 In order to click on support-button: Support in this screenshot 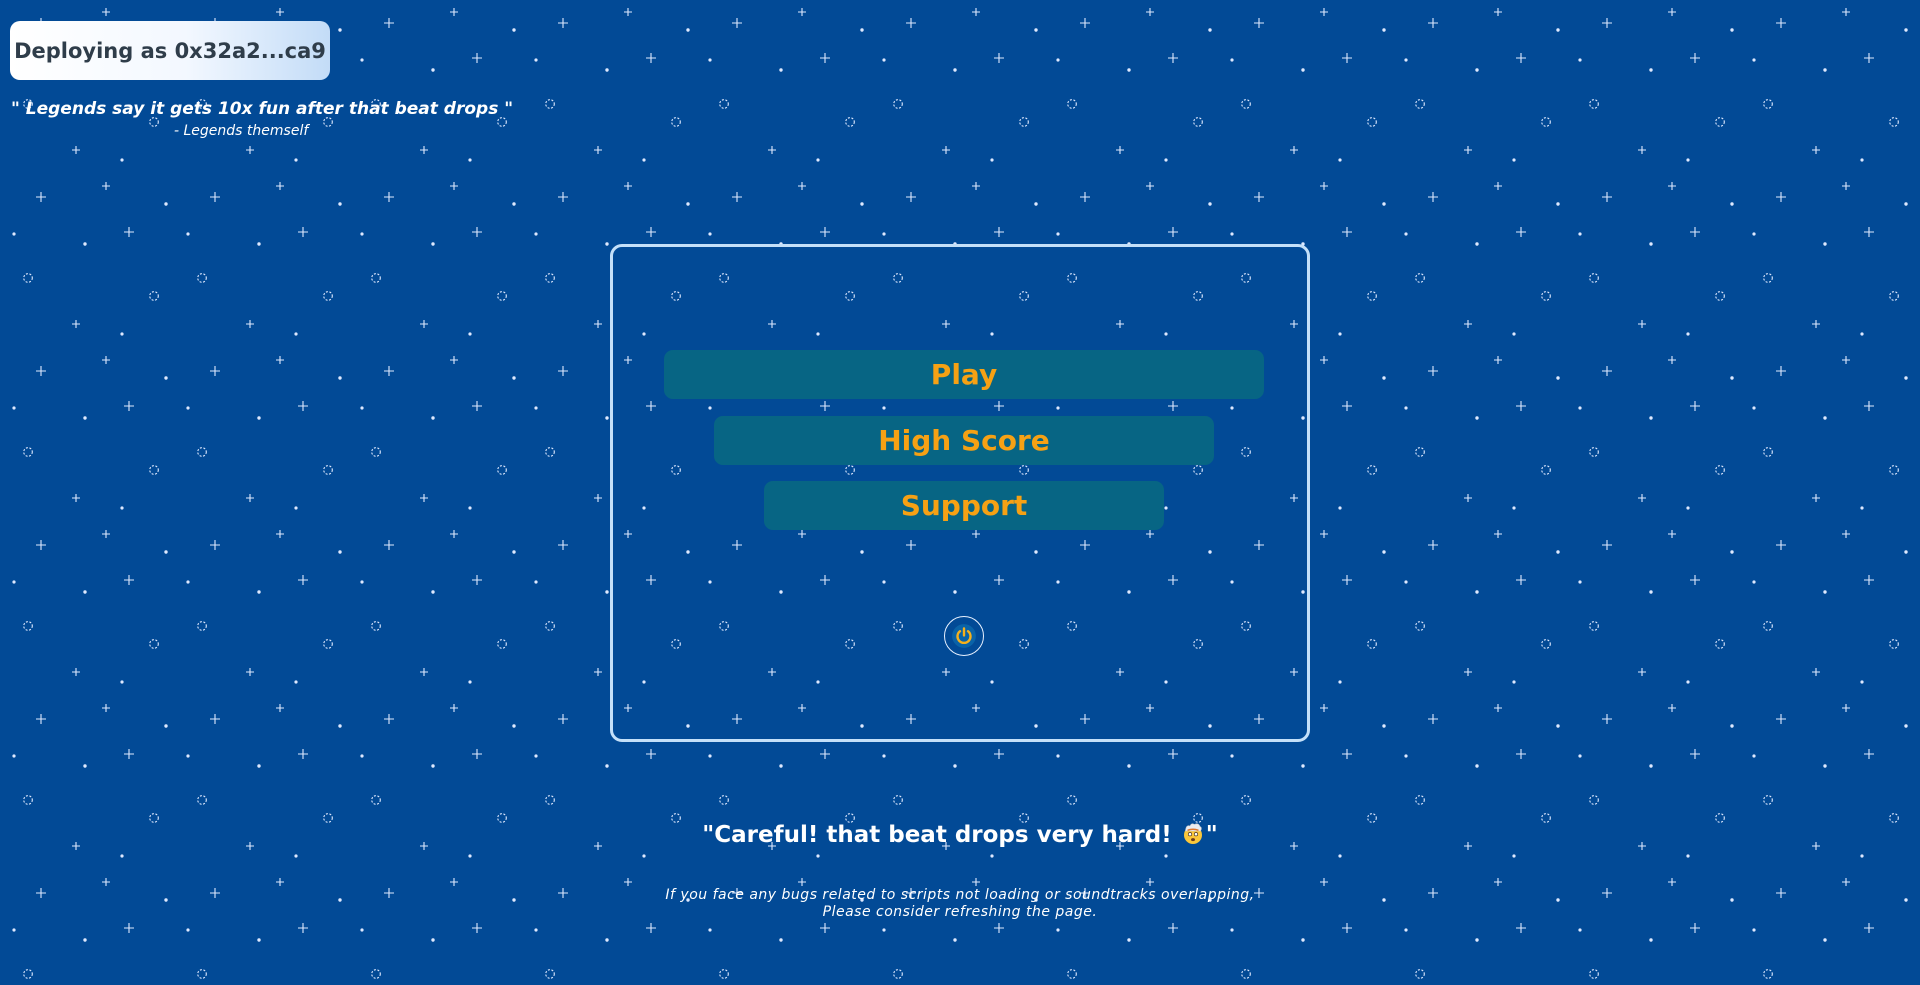, I will do `click(964, 505)`.